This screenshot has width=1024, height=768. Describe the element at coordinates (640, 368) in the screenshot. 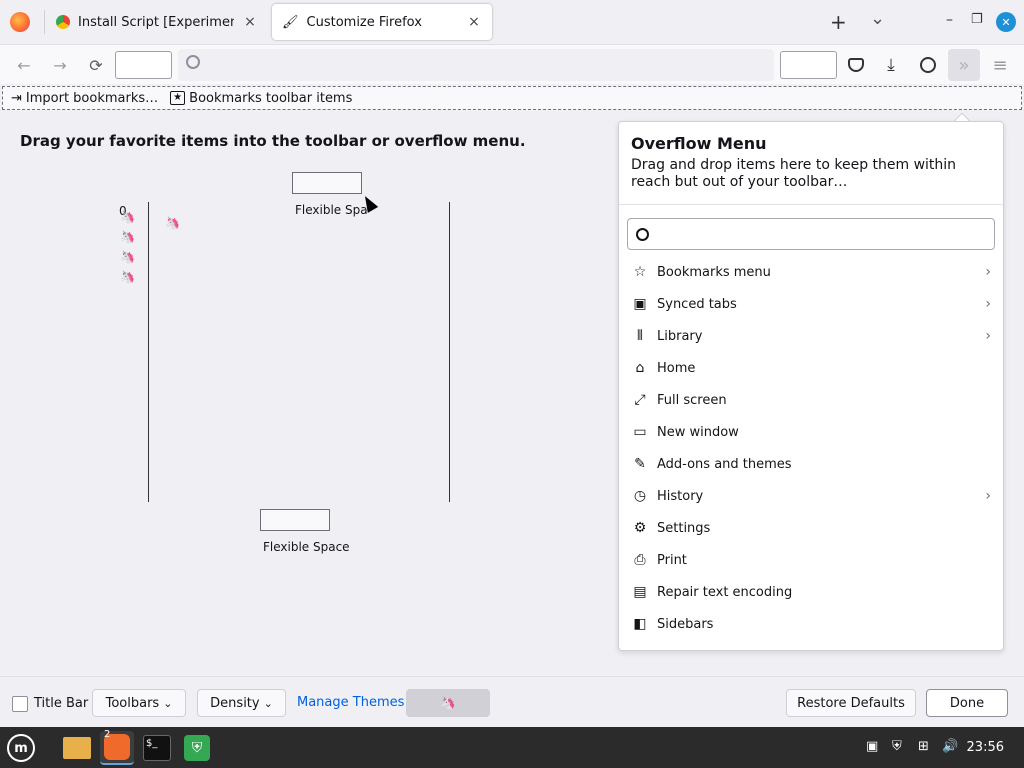

I see `home-icon: ⌂` at that location.